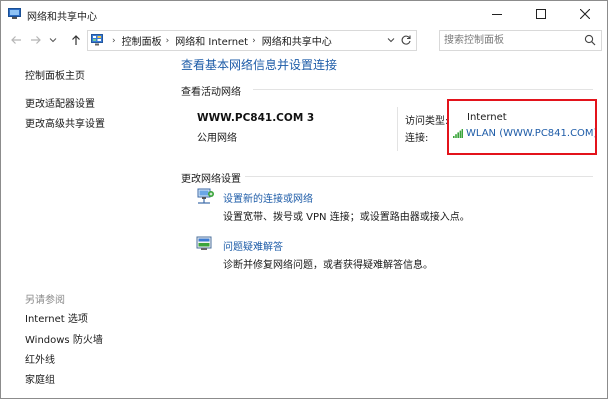  What do you see at coordinates (65, 122) in the screenshot?
I see `sidebar-item-change-advanced-sharing: 更改高级共享设置` at bounding box center [65, 122].